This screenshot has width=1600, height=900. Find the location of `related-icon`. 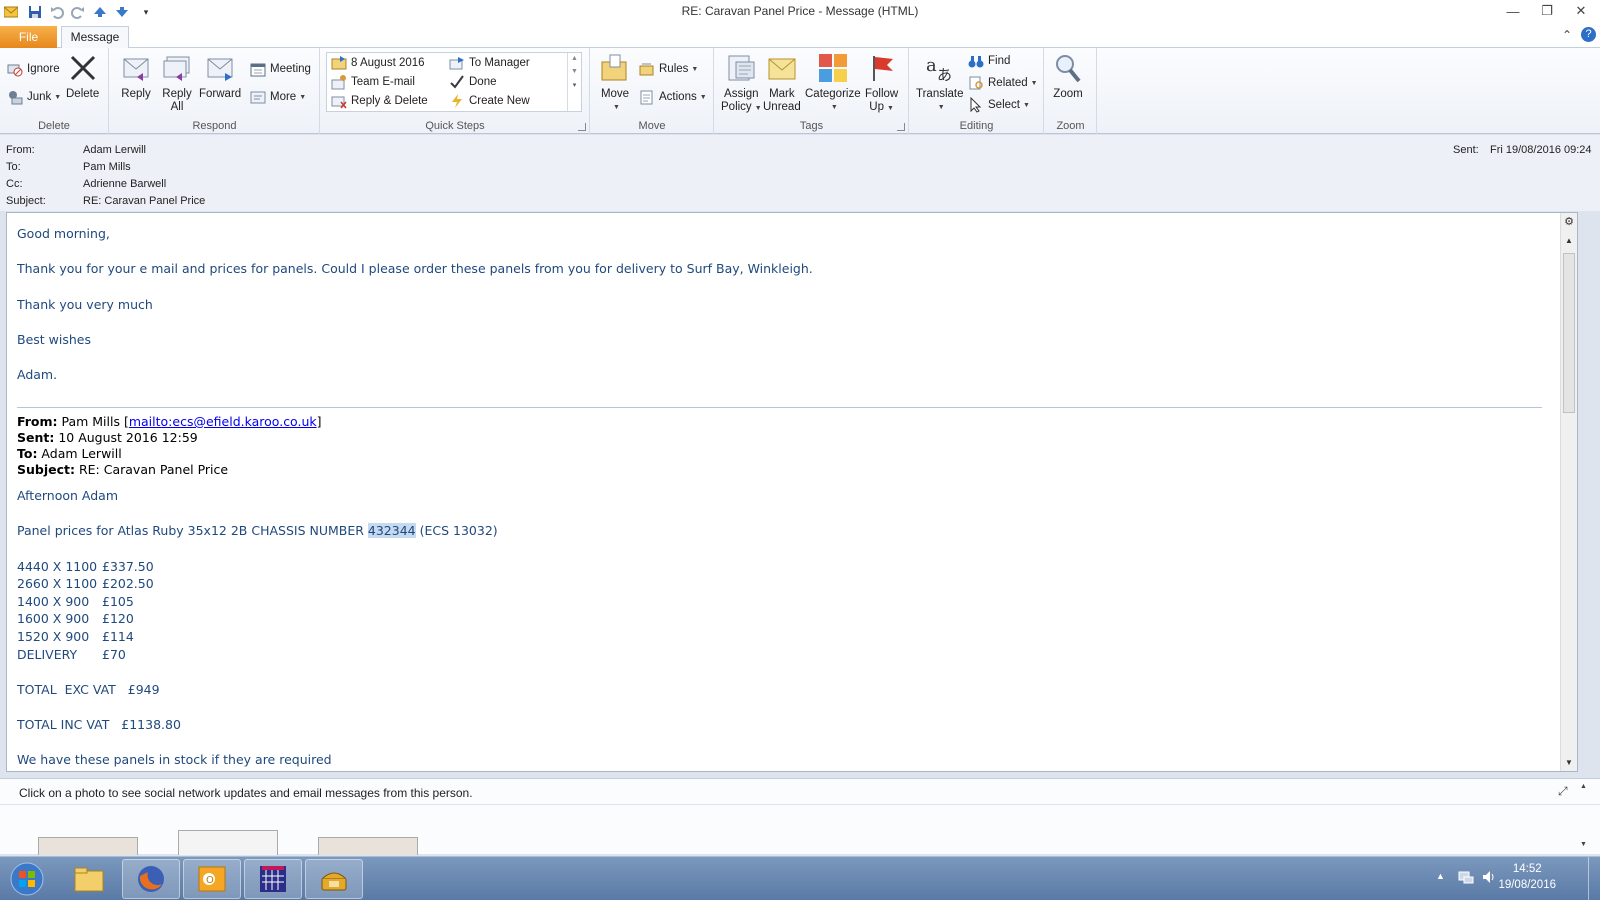

related-icon is located at coordinates (976, 83).